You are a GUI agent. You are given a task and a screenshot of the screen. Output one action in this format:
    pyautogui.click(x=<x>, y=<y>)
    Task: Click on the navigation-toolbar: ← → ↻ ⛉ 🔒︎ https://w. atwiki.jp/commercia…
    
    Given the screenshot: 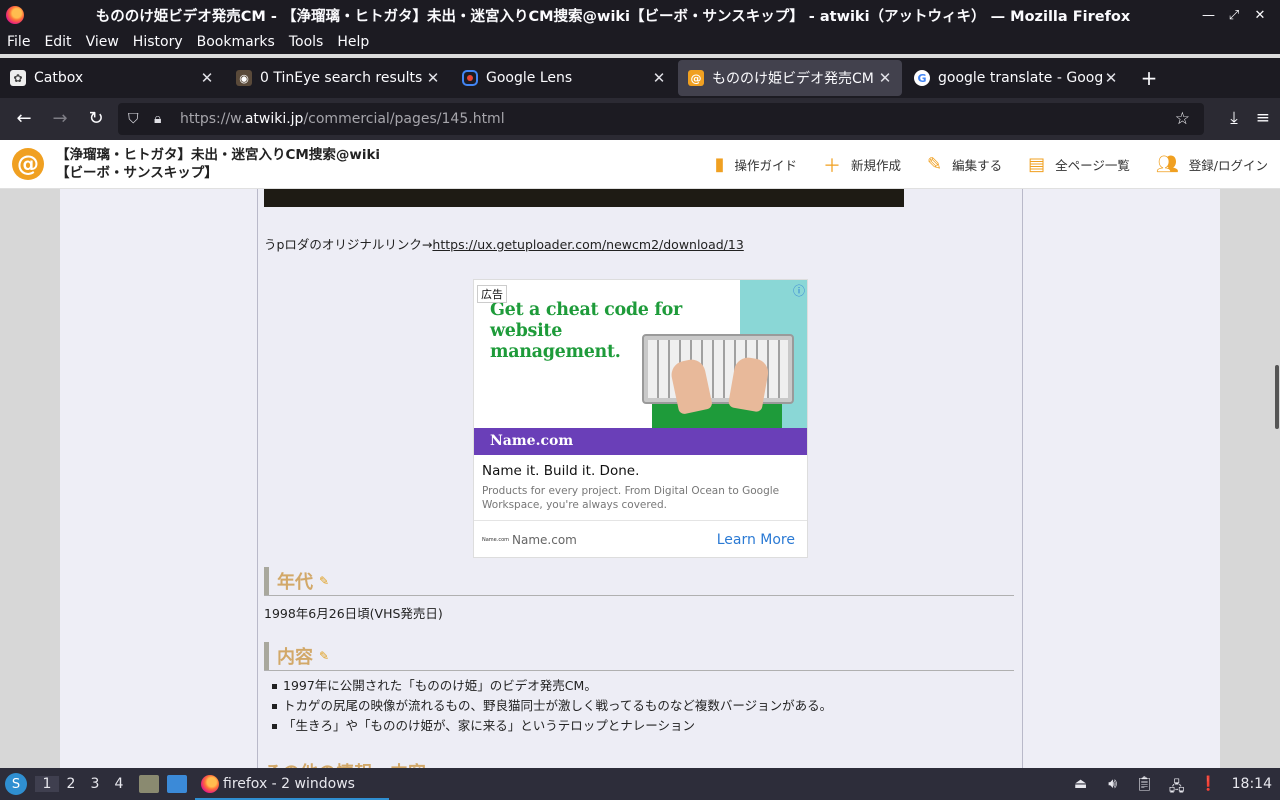 What is the action you would take?
    pyautogui.click(x=640, y=119)
    